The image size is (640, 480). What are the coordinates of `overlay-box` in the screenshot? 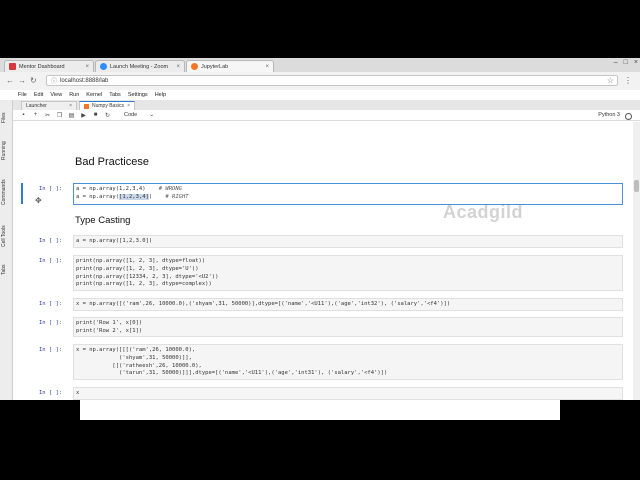 It's located at (320, 410).